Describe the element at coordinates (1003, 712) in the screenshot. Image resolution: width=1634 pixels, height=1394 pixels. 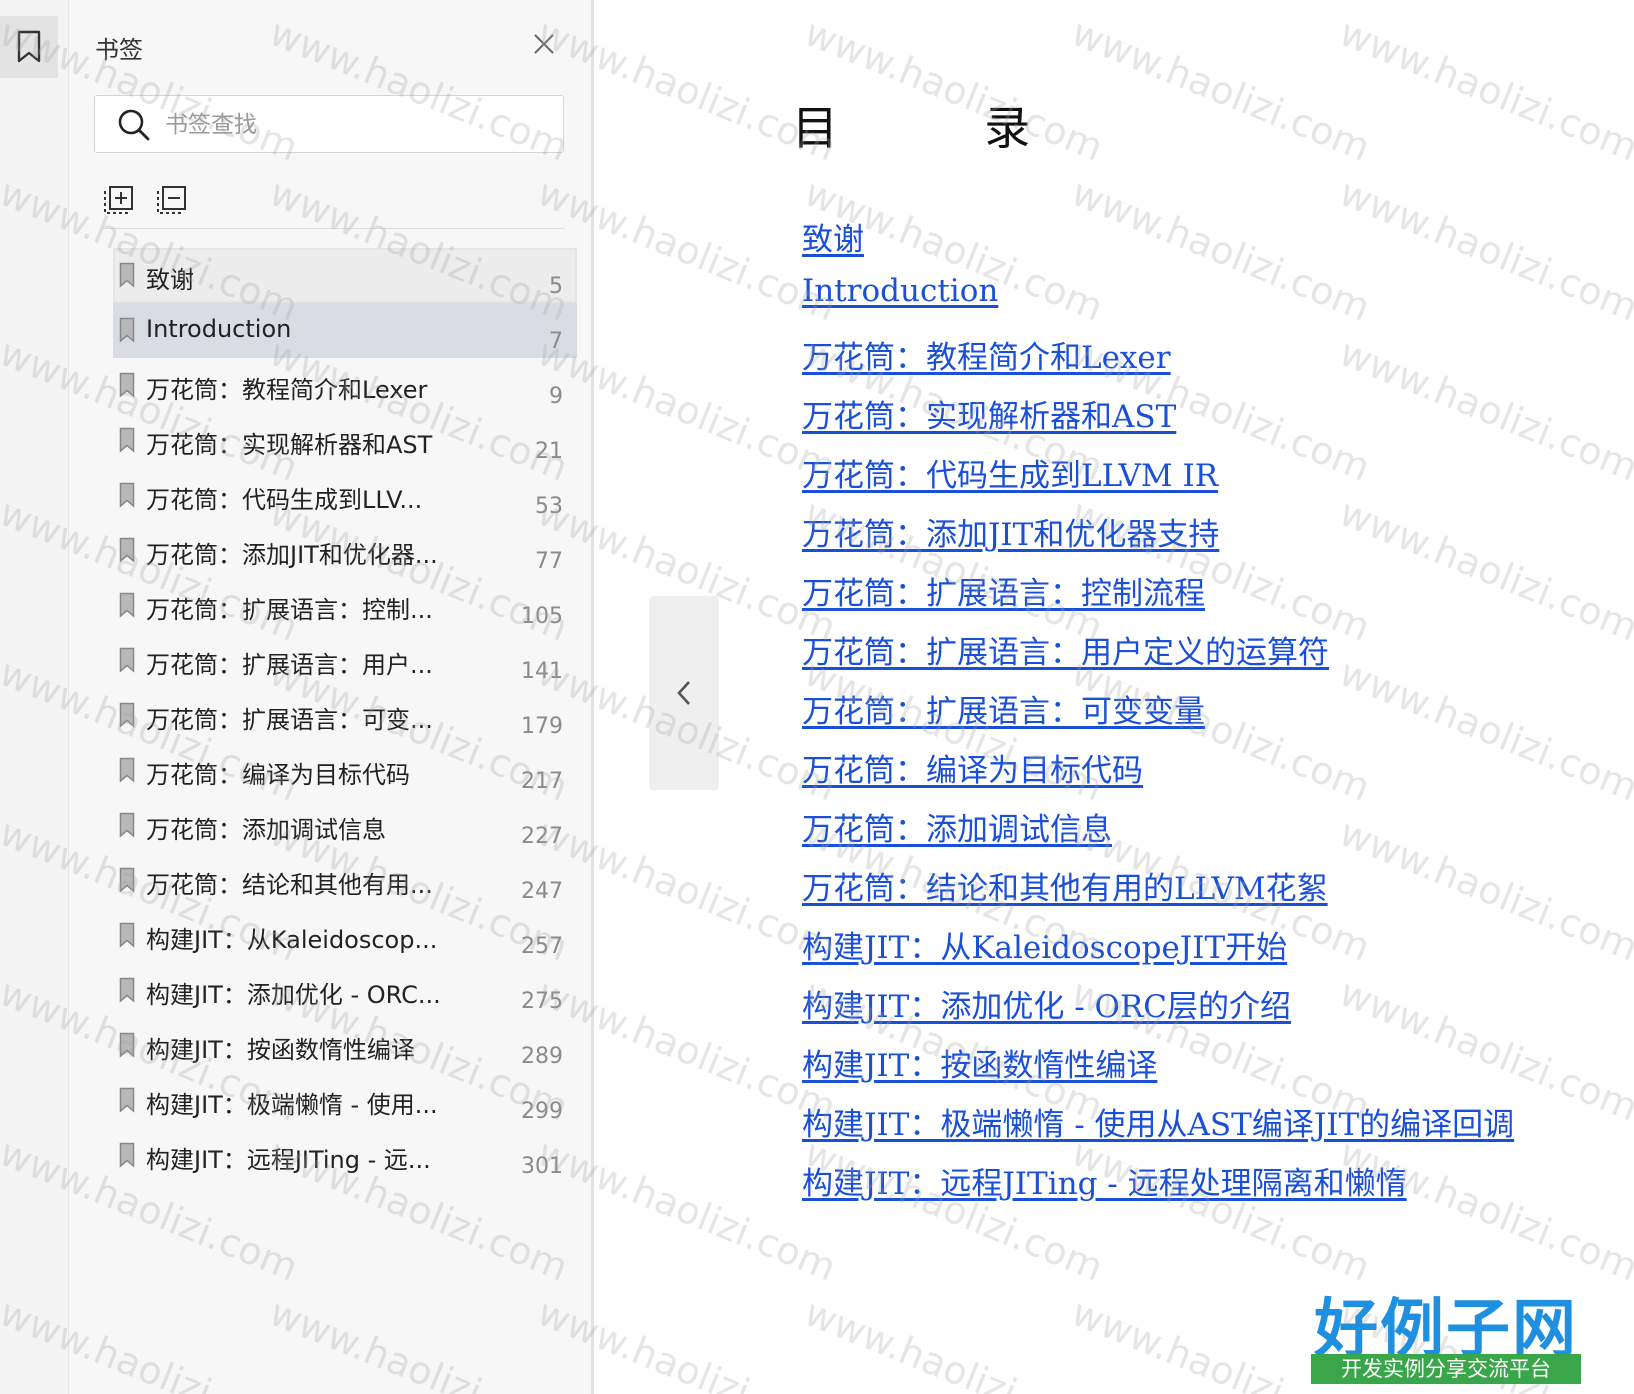
I see `toc-link: 万花筒：扩展语言：可变变量` at that location.